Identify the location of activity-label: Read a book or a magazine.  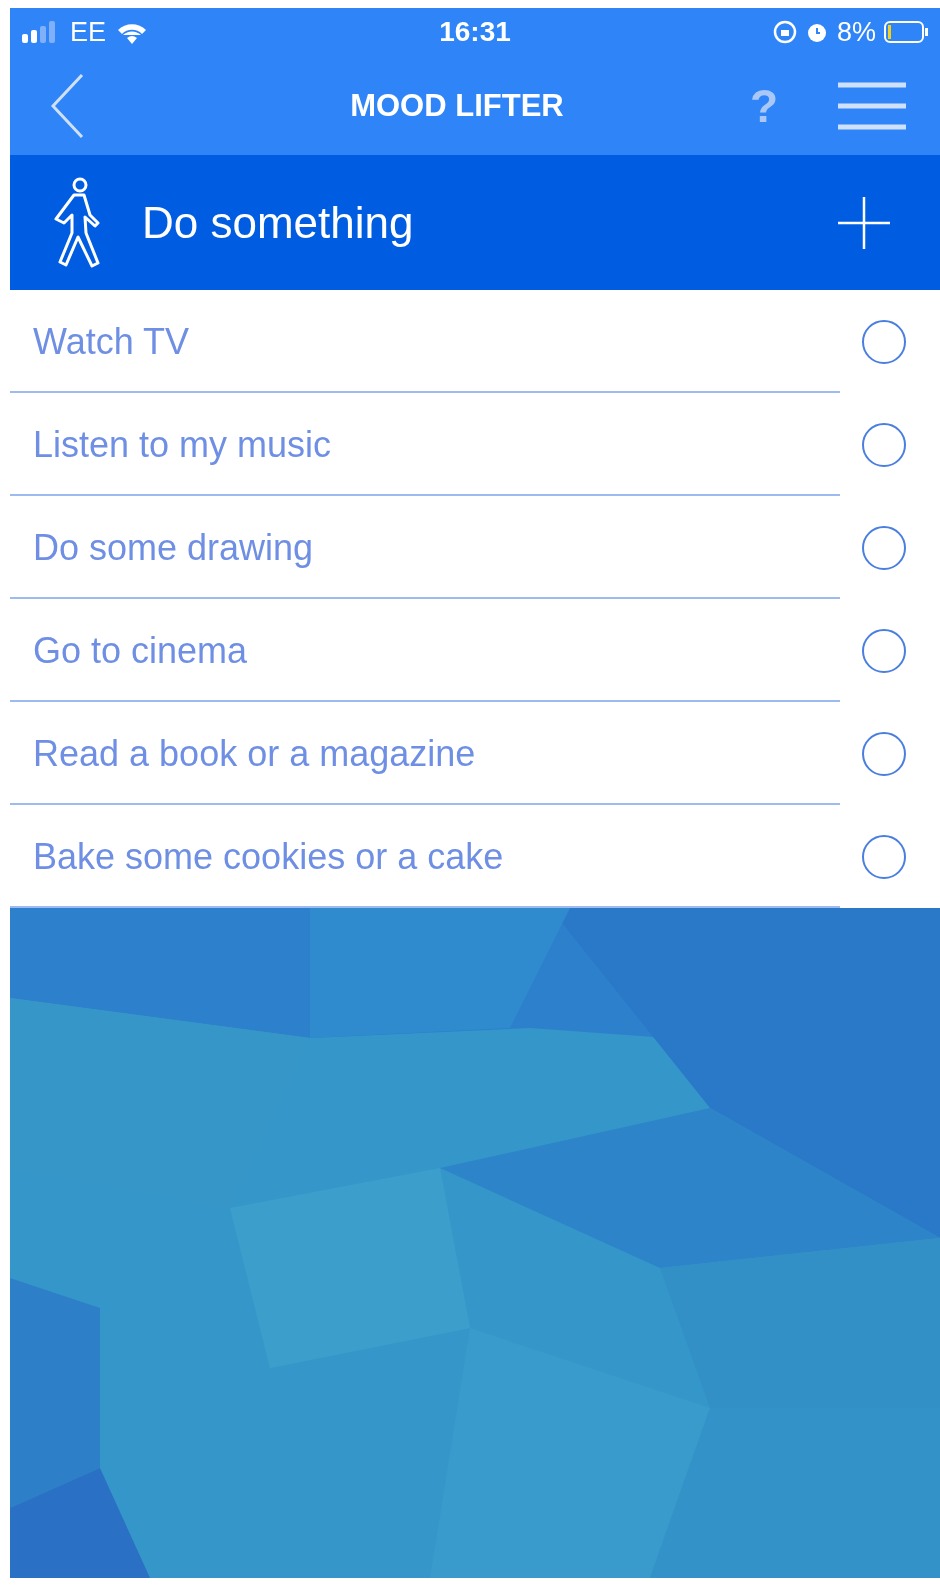
(254, 753).